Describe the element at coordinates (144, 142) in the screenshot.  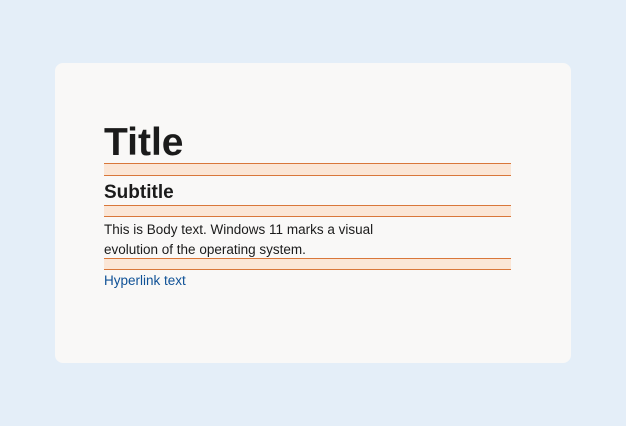
I see `title-text: Title` at that location.